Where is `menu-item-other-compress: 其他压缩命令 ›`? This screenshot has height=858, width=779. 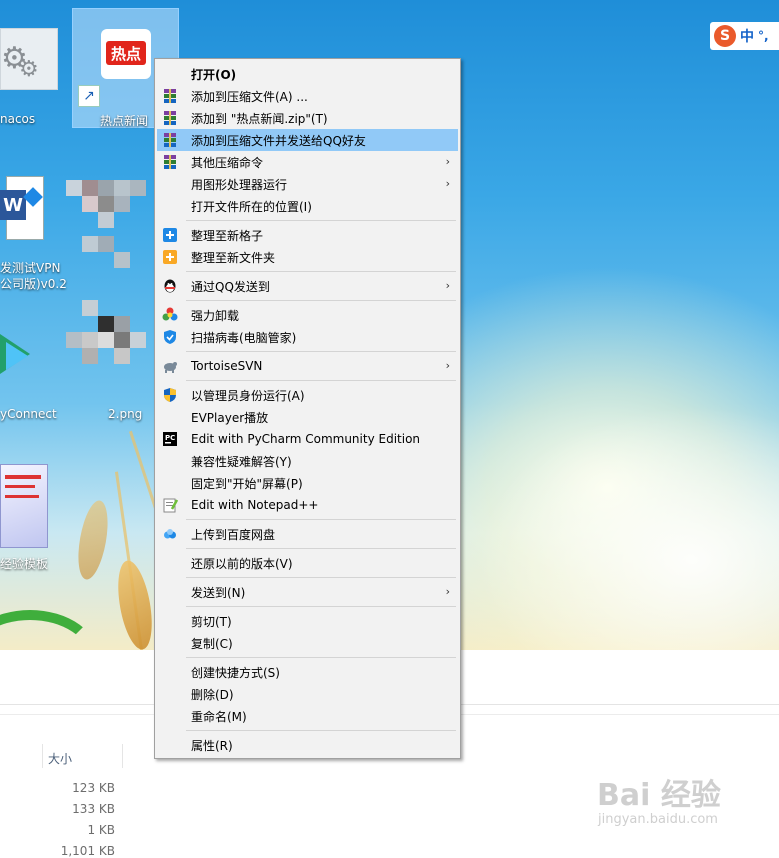
menu-item-other-compress: 其他压缩命令 › is located at coordinates (307, 162).